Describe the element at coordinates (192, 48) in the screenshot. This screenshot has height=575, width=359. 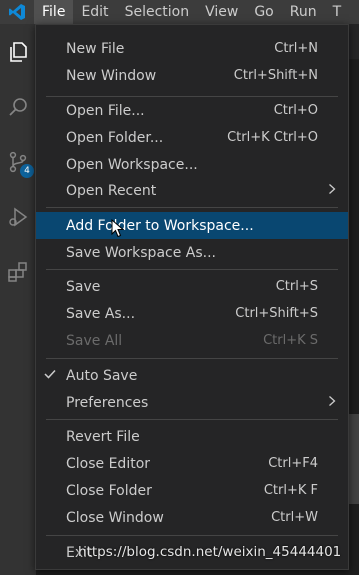
I see `menu-item-new-file: New File Ctrl+N` at that location.